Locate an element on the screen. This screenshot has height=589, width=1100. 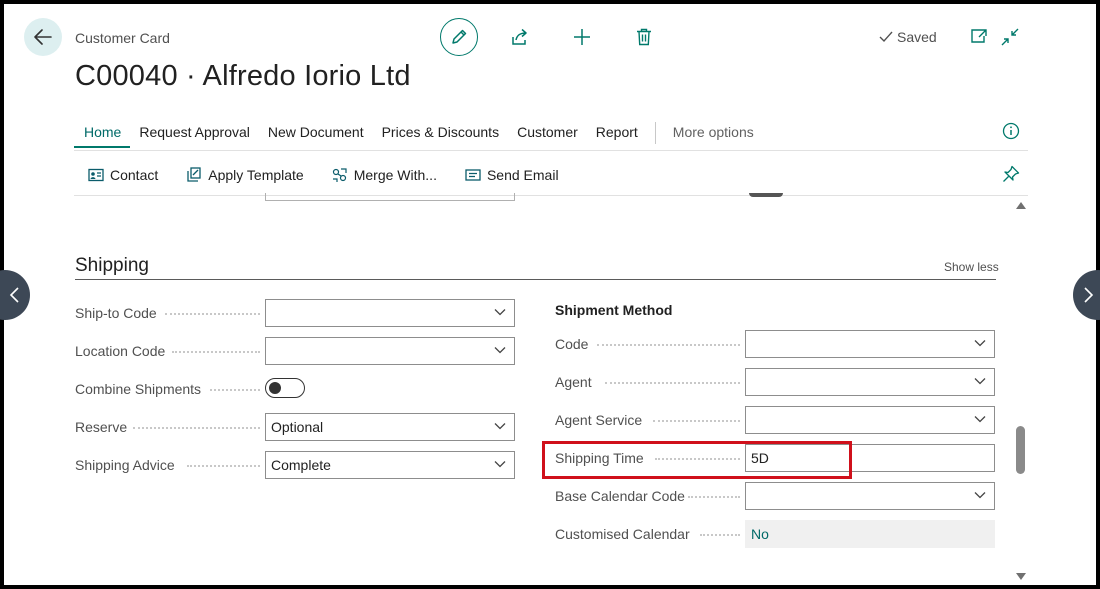
combine-shipments-toggle is located at coordinates (285, 388).